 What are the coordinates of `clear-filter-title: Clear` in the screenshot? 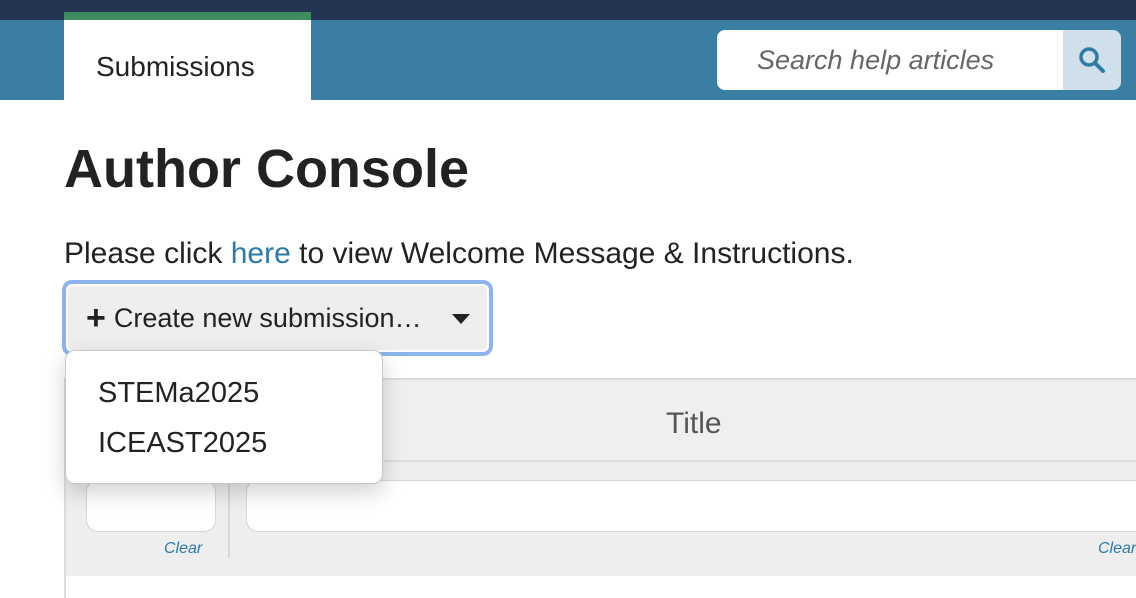 It's located at (1117, 549).